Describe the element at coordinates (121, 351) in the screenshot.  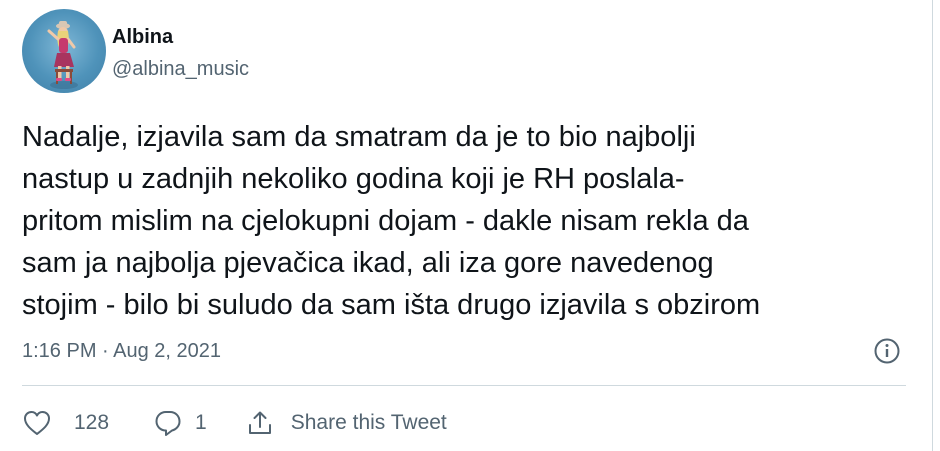
I see `tweet-timestamp: 1:16 PM · Aug 2, 2021` at that location.